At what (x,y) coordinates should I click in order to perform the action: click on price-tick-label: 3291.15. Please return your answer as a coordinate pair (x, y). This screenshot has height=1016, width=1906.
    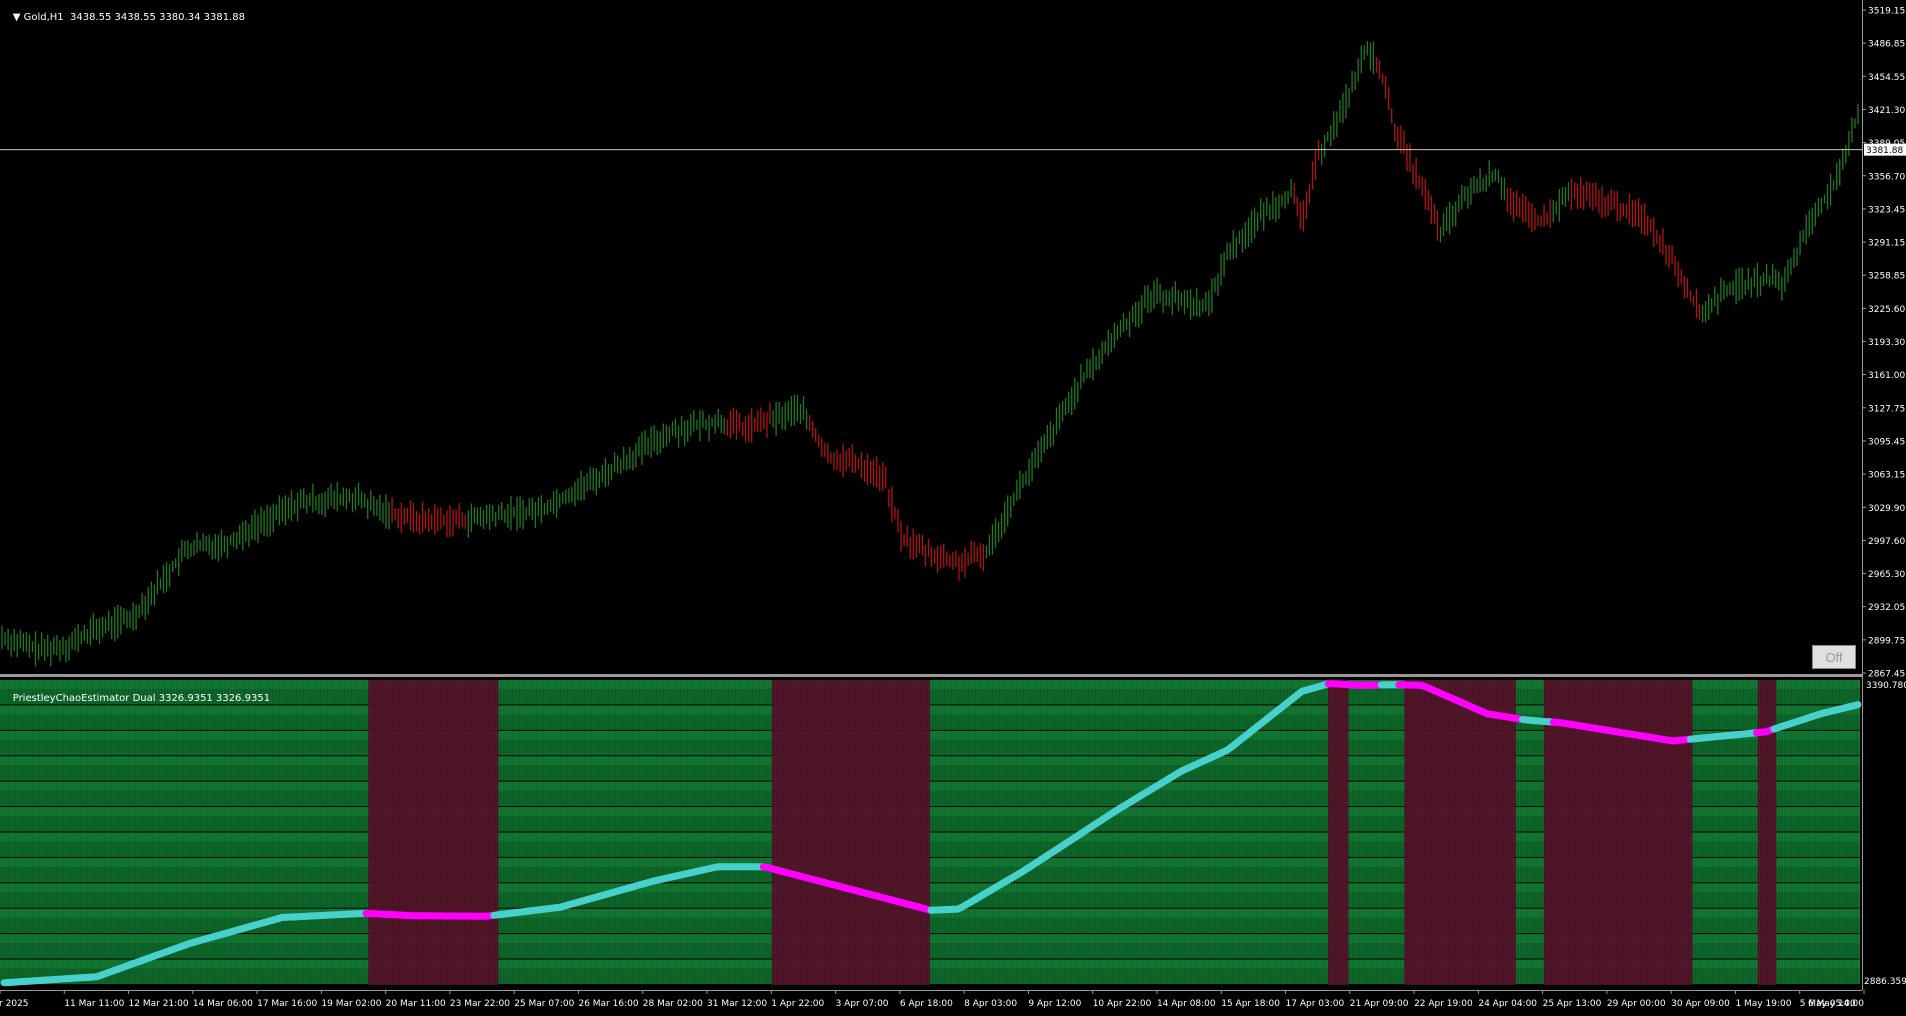
    Looking at the image, I should click on (1886, 244).